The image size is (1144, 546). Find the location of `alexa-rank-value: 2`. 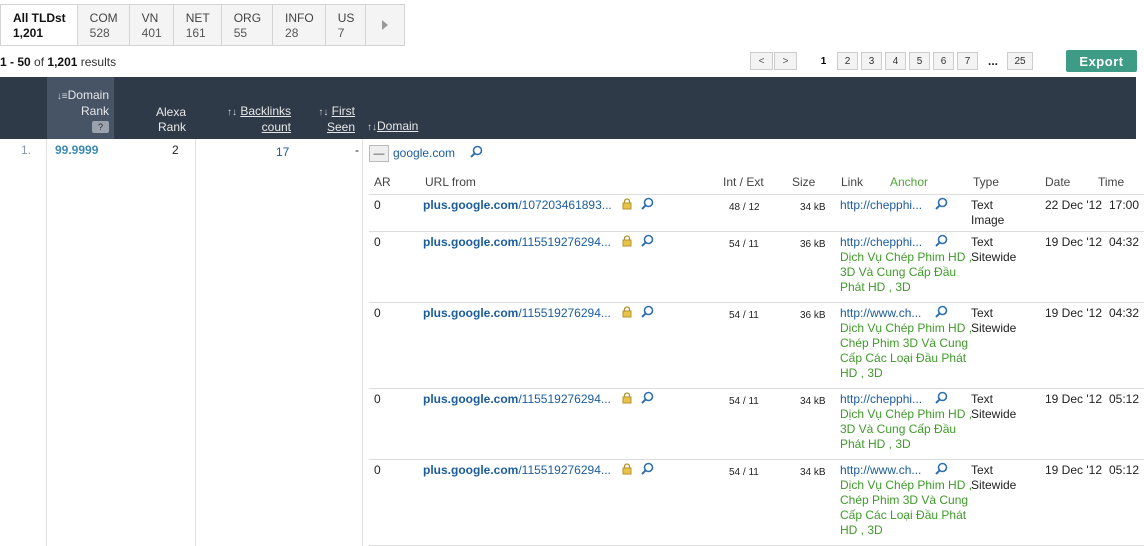

alexa-rank-value: 2 is located at coordinates (175, 150).